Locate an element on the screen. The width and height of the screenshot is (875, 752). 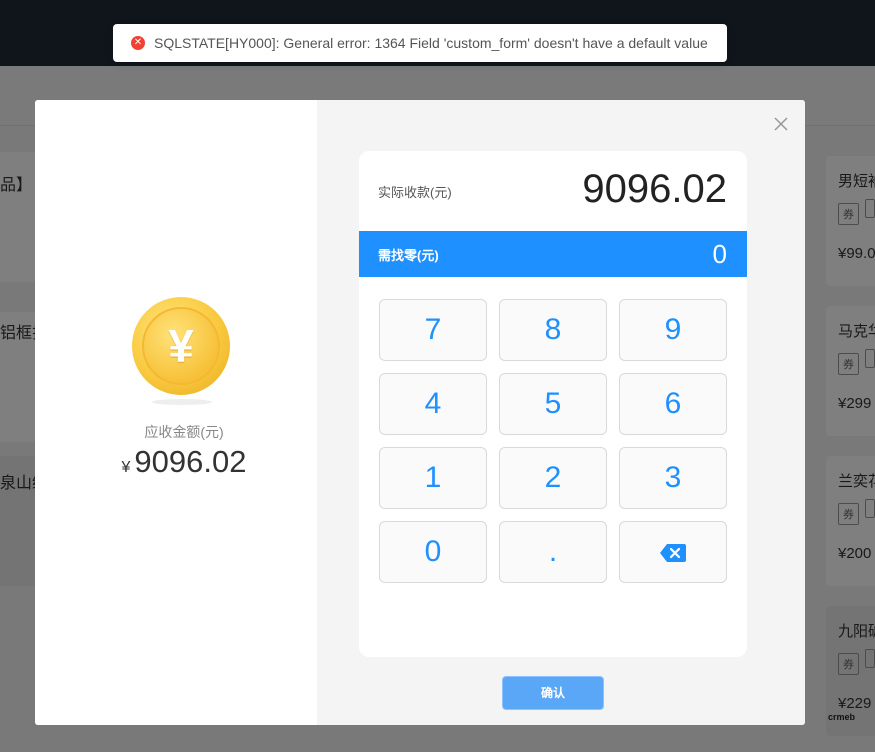
close-icon is located at coordinates (781, 124).